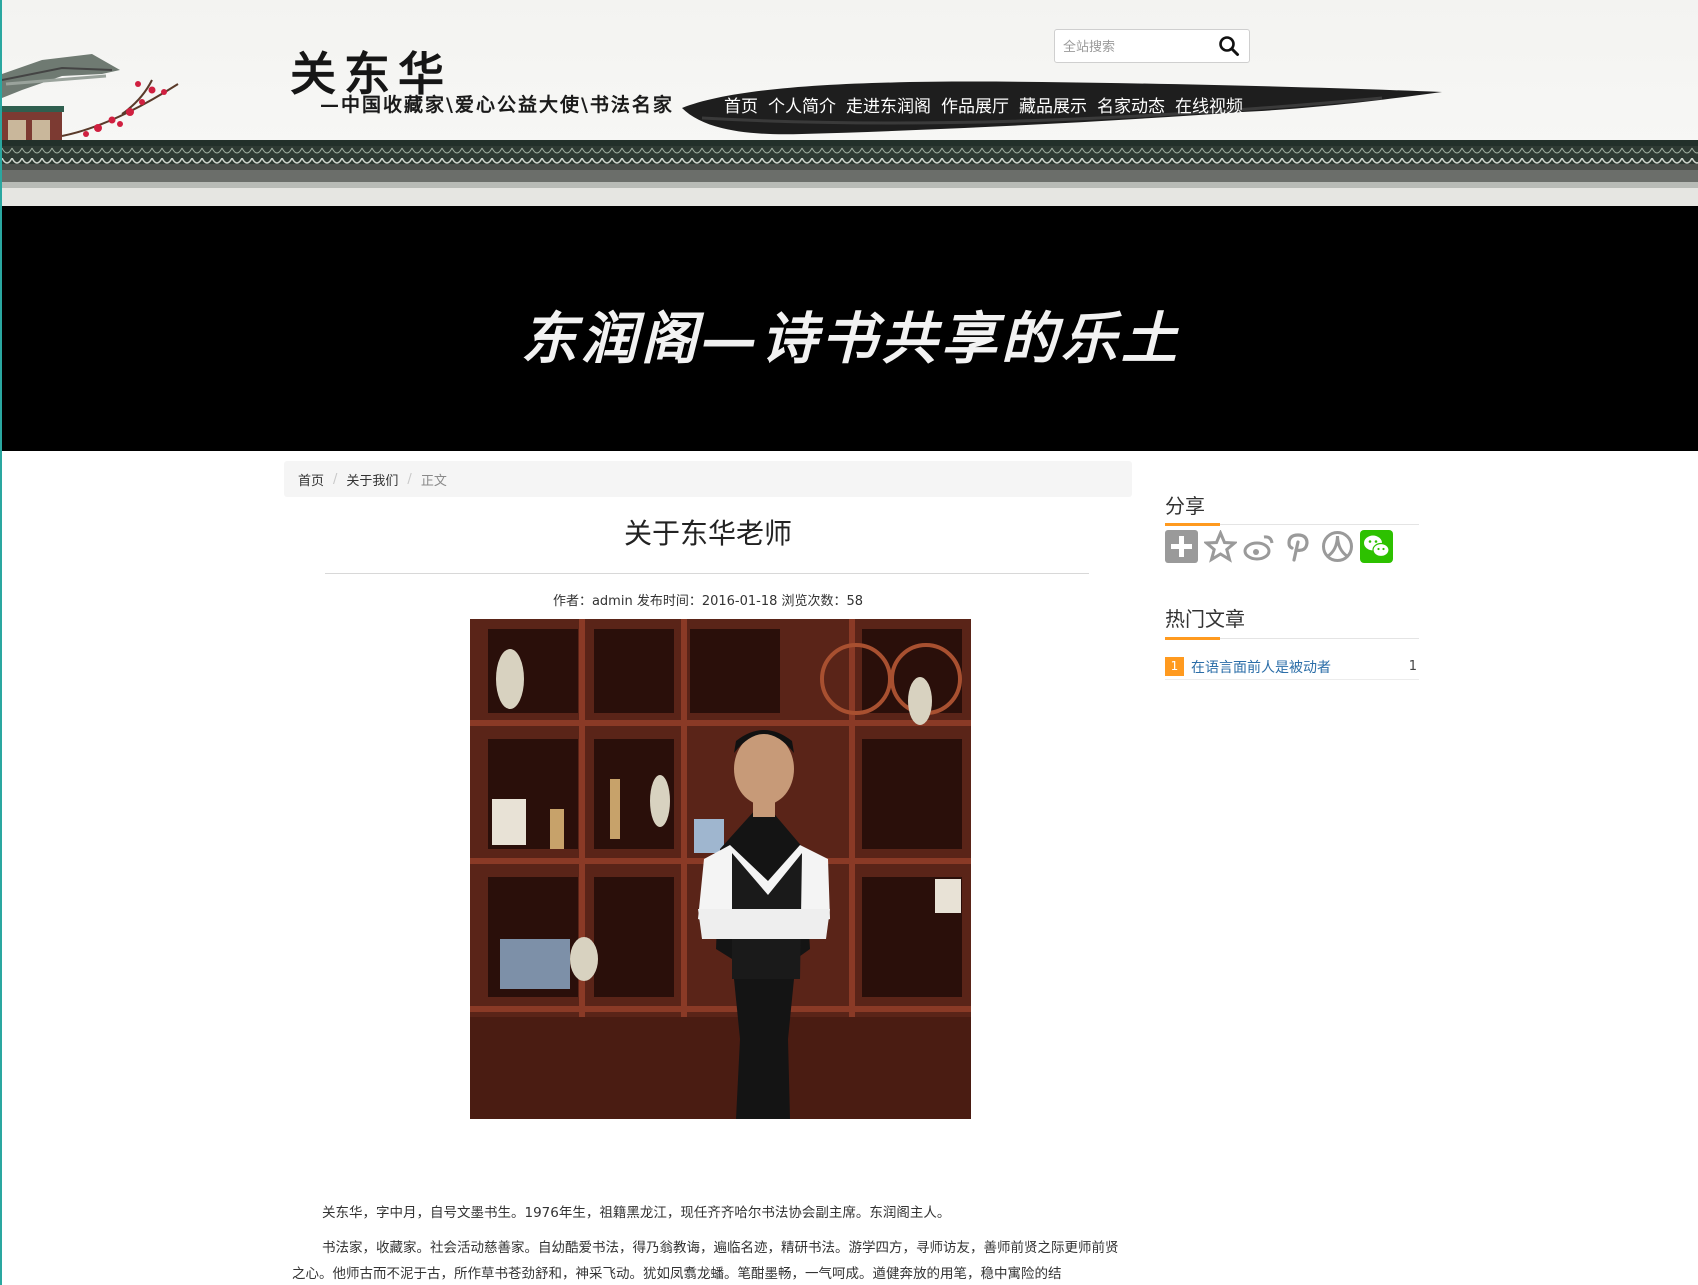 This screenshot has width=1698, height=1285. I want to click on share-favorite-button, so click(1220, 546).